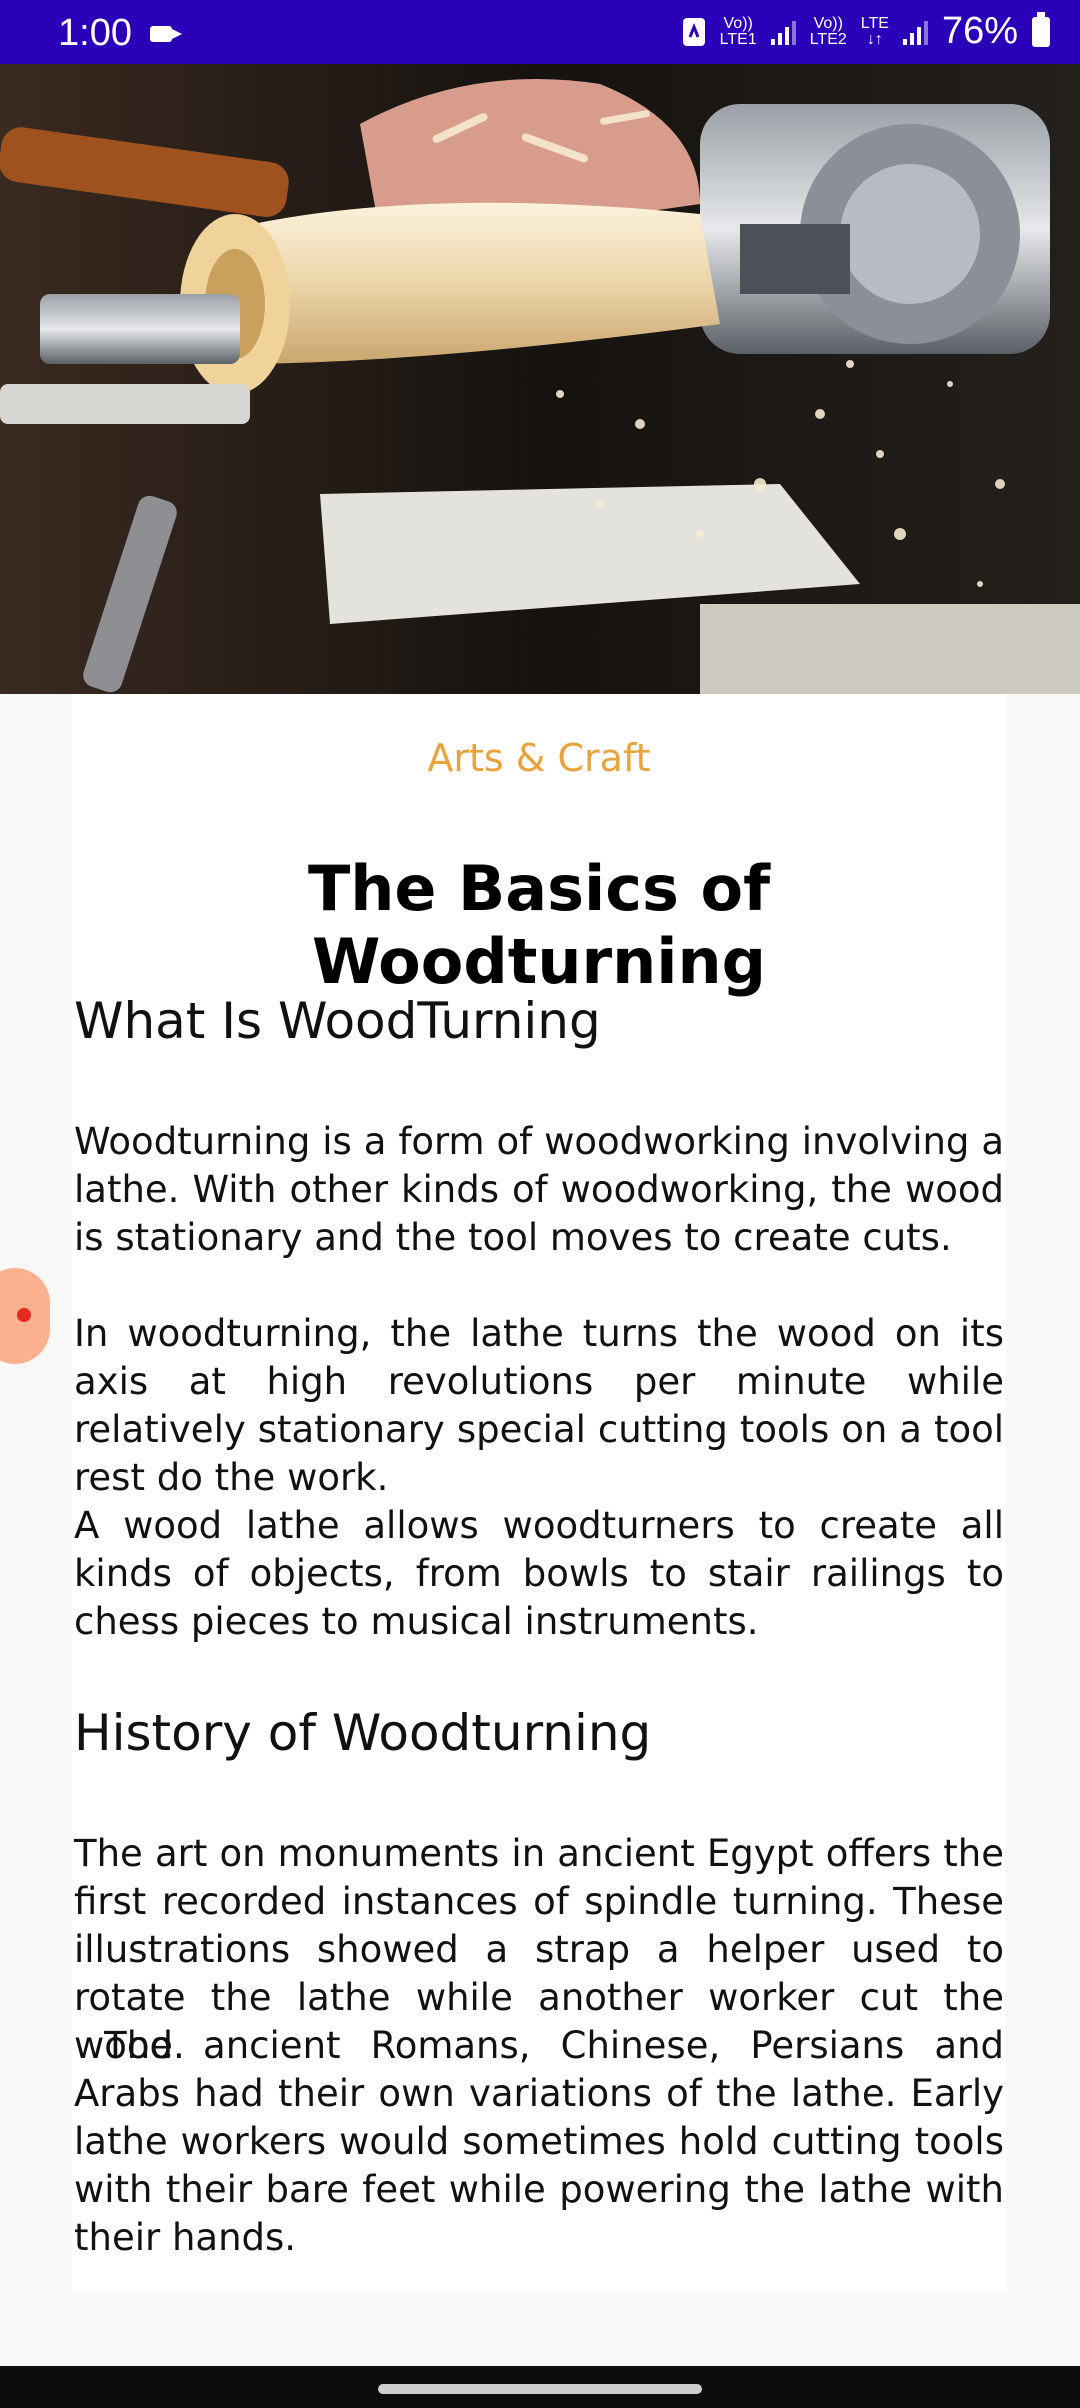 The height and width of the screenshot is (2408, 1080). I want to click on network-type-label: LTE ↓↑, so click(874, 31).